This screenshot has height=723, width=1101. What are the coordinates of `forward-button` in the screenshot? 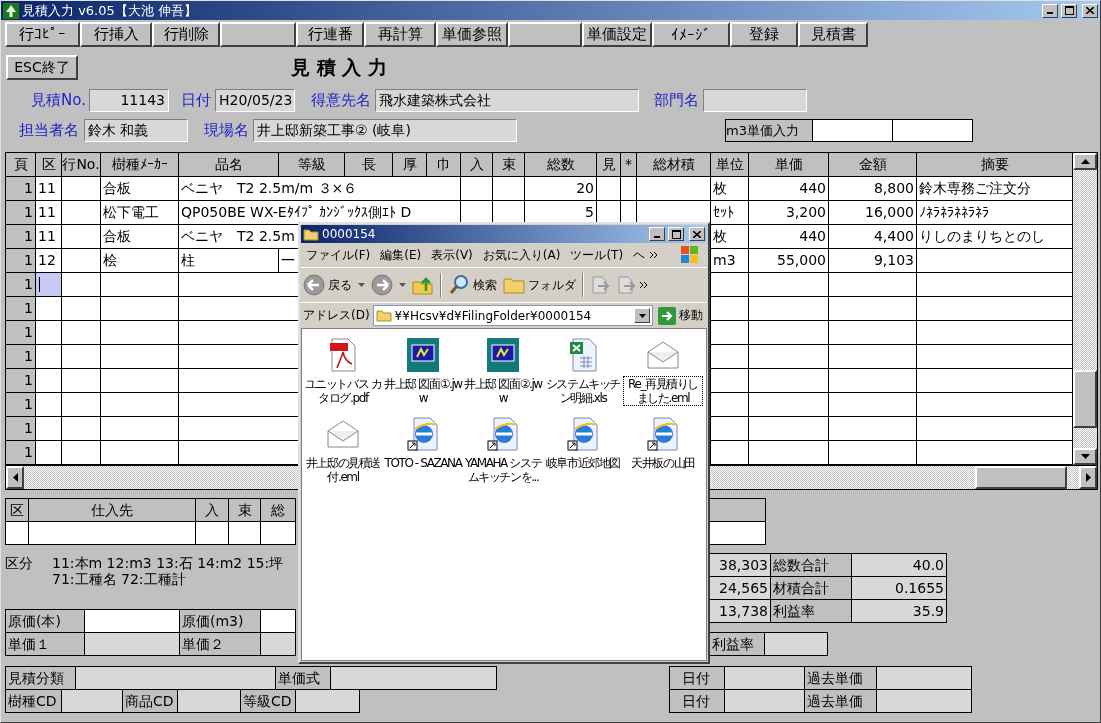 It's located at (382, 285).